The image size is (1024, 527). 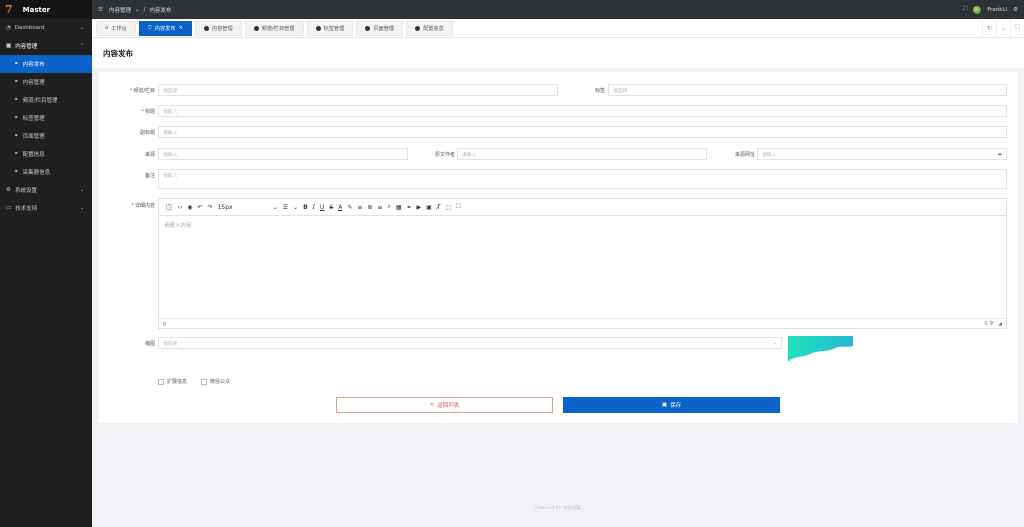 I want to click on tab-pages: 页面管理, so click(x=380, y=28).